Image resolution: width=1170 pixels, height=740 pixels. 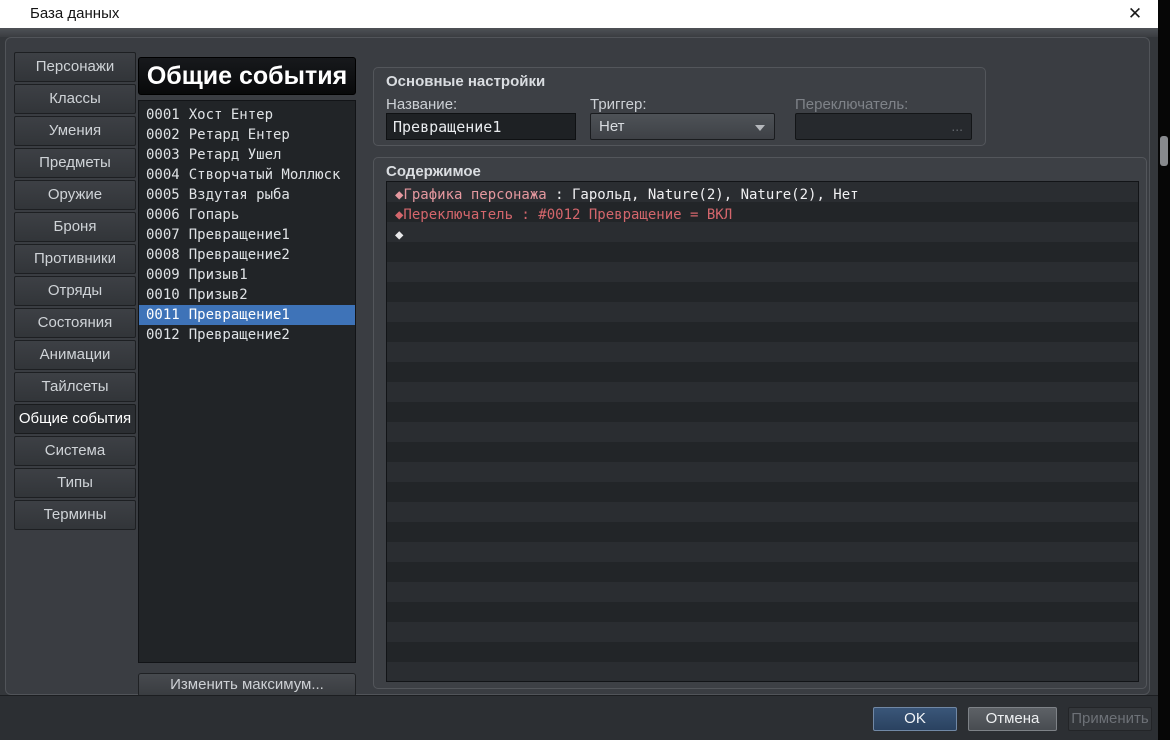 I want to click on list-item: 0001 Хост Ентер, so click(x=247, y=115).